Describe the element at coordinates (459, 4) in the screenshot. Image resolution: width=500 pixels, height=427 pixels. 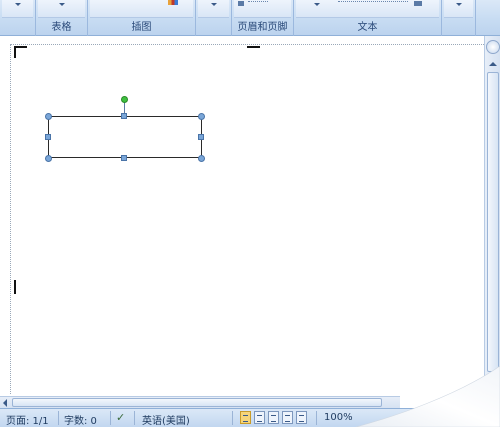
I see `symbols-dropdown-arrow-icon` at that location.